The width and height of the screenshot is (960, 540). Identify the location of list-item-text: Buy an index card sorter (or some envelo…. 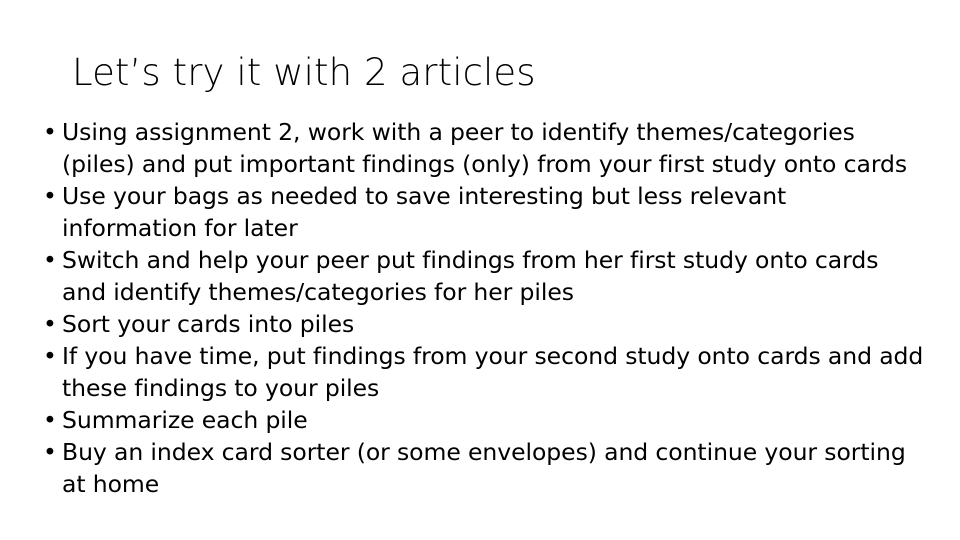
(484, 468).